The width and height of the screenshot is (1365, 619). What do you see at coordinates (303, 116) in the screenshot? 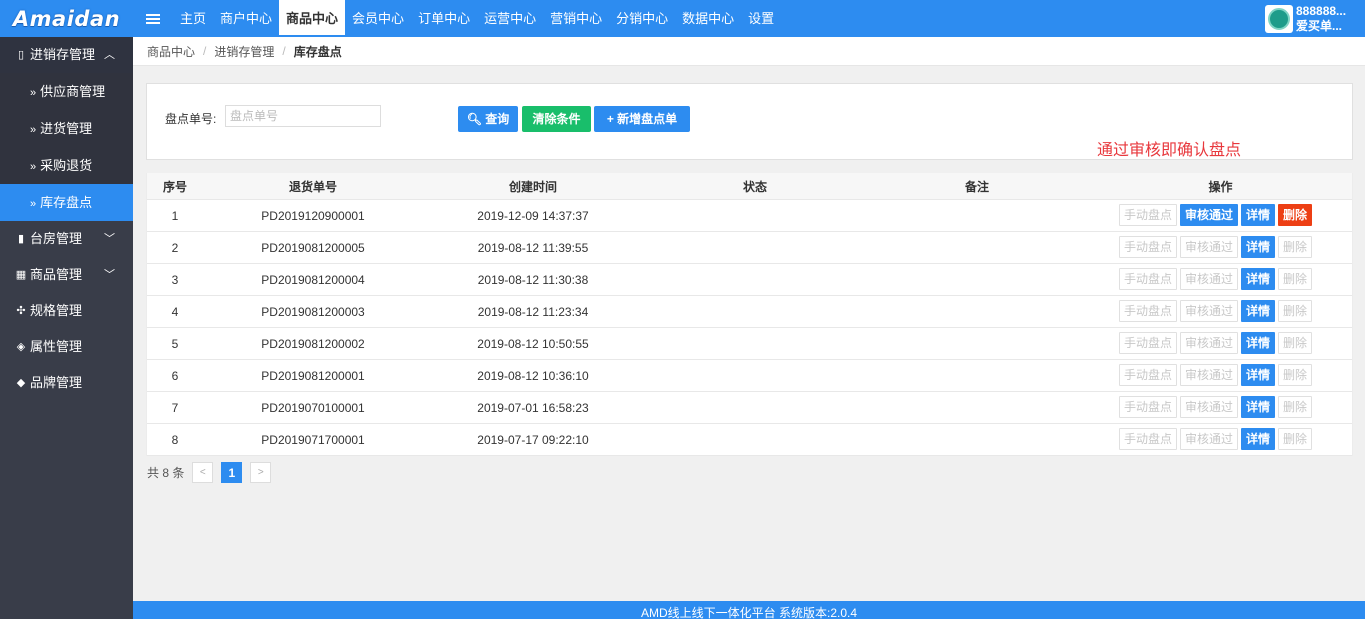
I see `stocktake-no-input` at bounding box center [303, 116].